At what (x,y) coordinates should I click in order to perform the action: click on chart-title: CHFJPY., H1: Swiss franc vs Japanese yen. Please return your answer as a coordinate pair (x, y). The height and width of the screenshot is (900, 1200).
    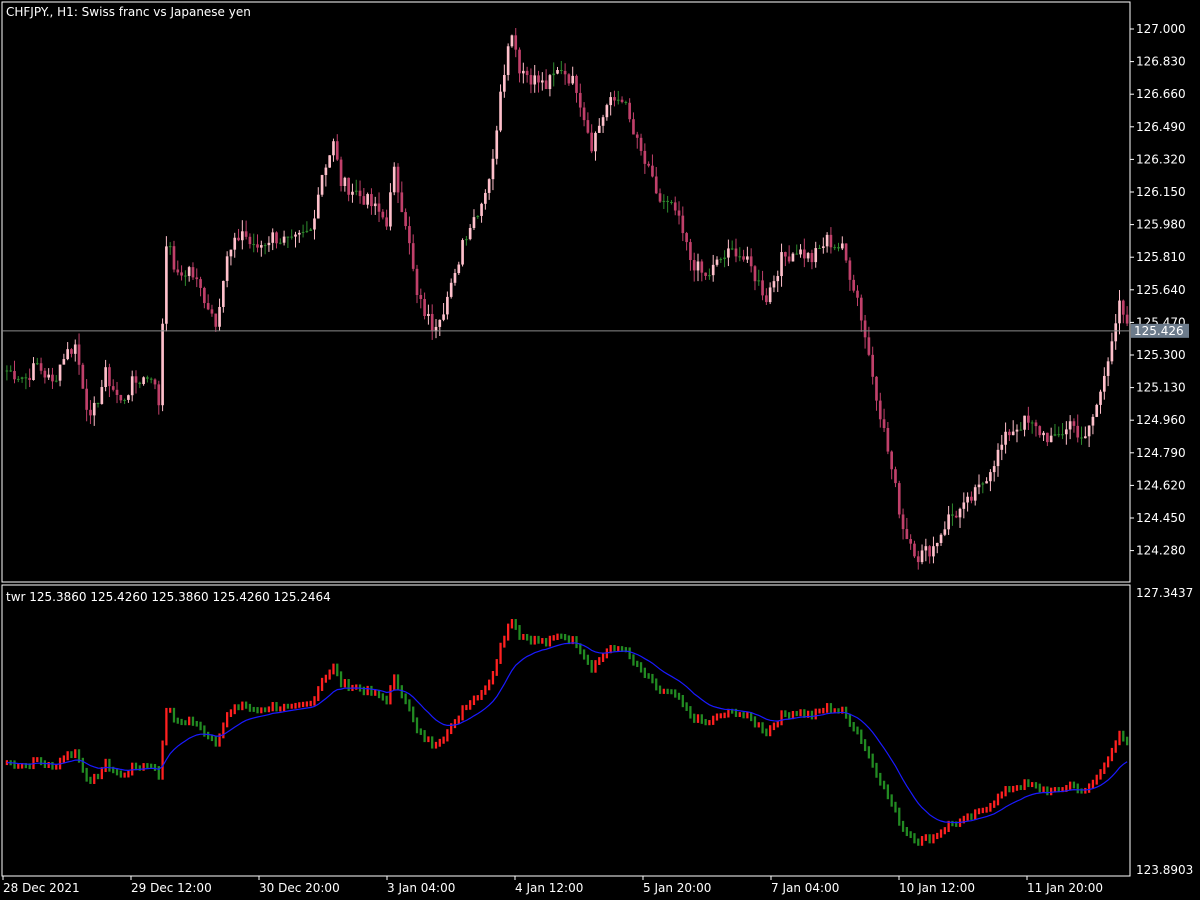
    Looking at the image, I should click on (128, 12).